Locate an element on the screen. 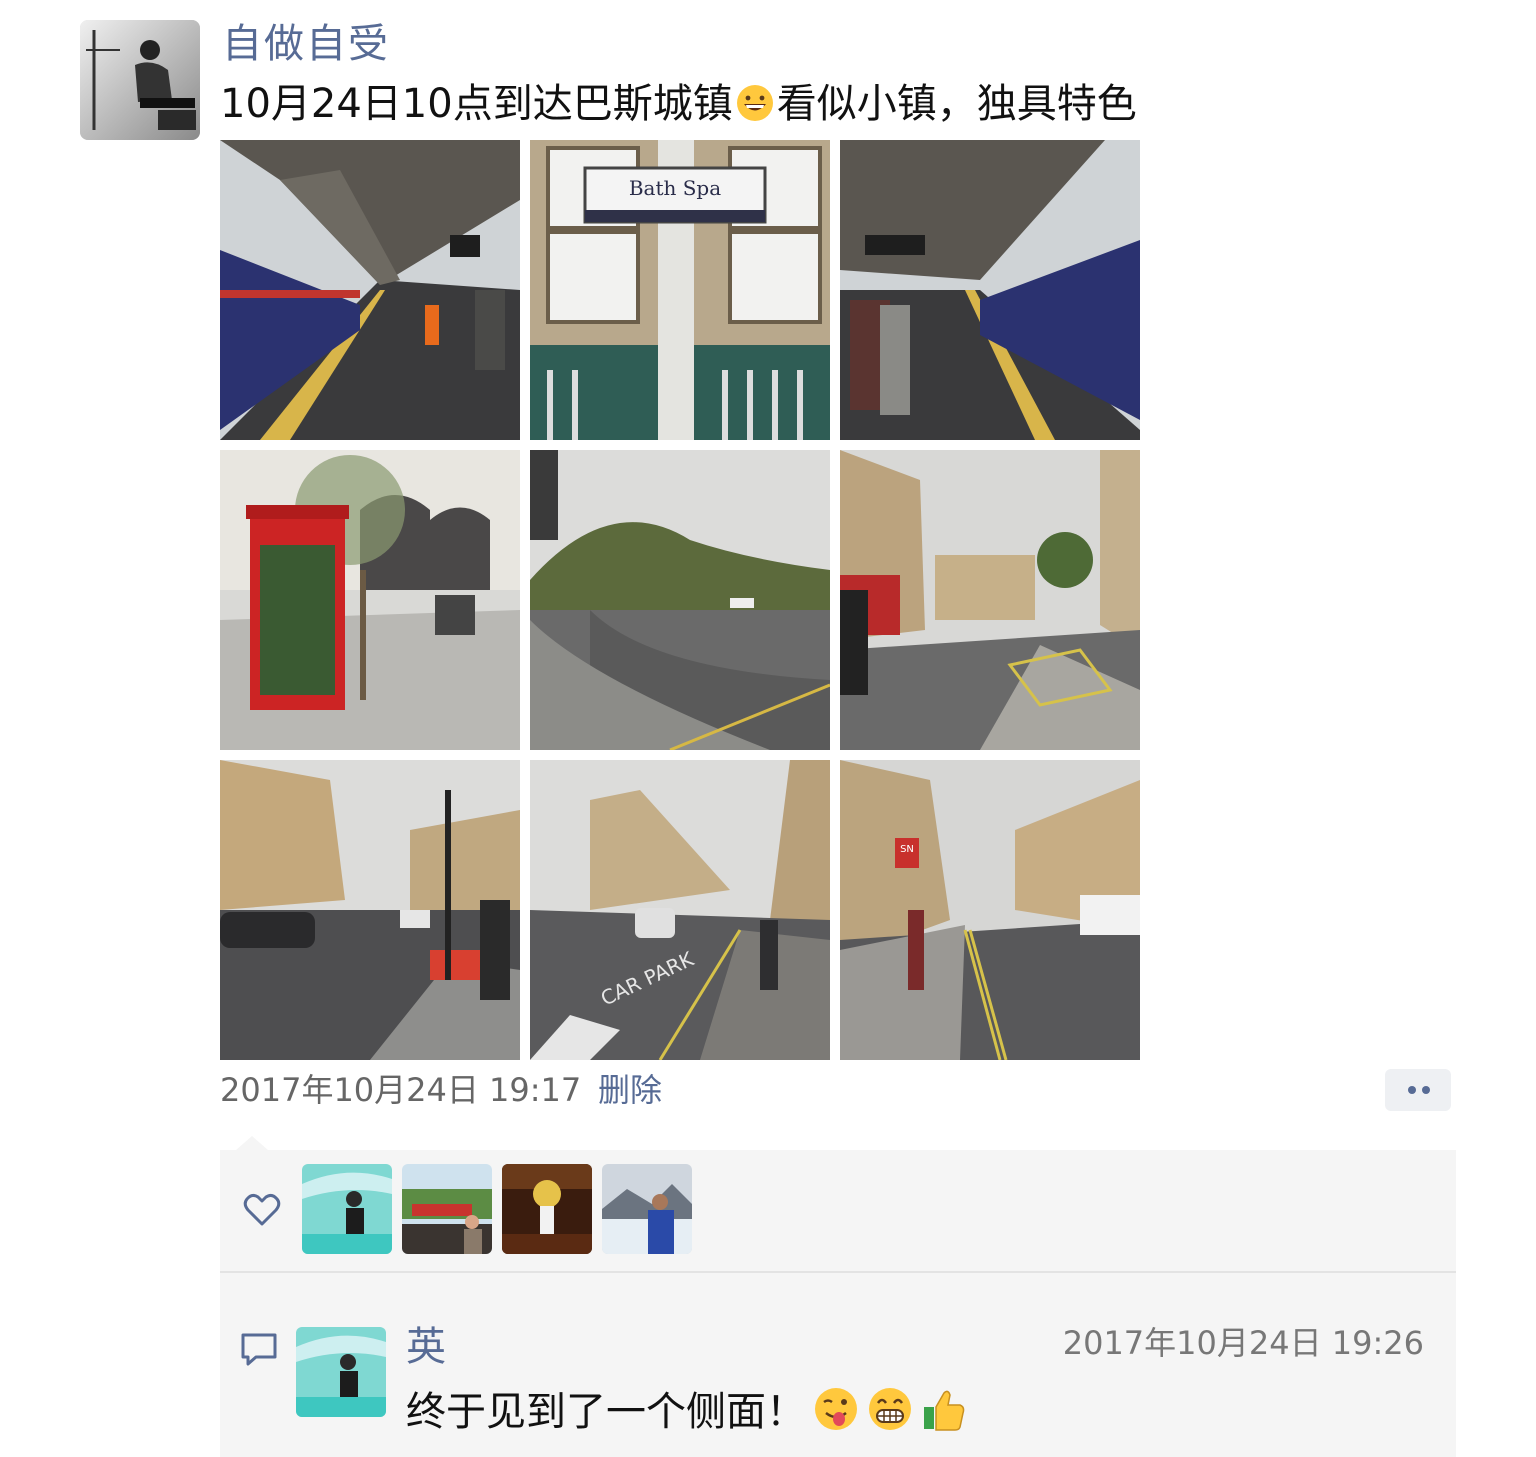 This screenshot has width=1536, height=1457. photo-8-car-park-road: CAR PARK is located at coordinates (680, 910).